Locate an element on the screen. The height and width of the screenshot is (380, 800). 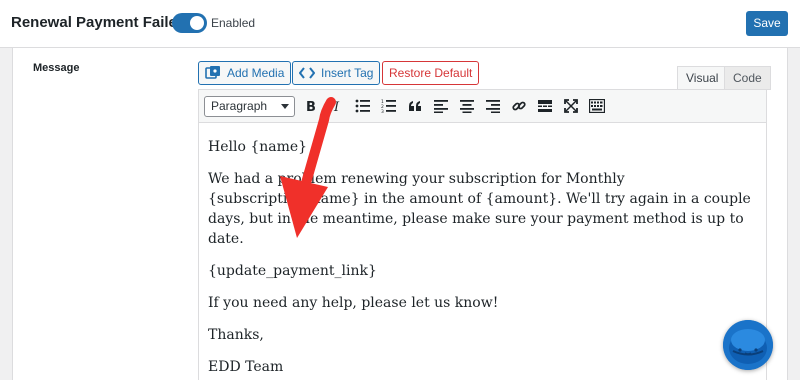
format-select-value: Paragraph is located at coordinates (239, 106).